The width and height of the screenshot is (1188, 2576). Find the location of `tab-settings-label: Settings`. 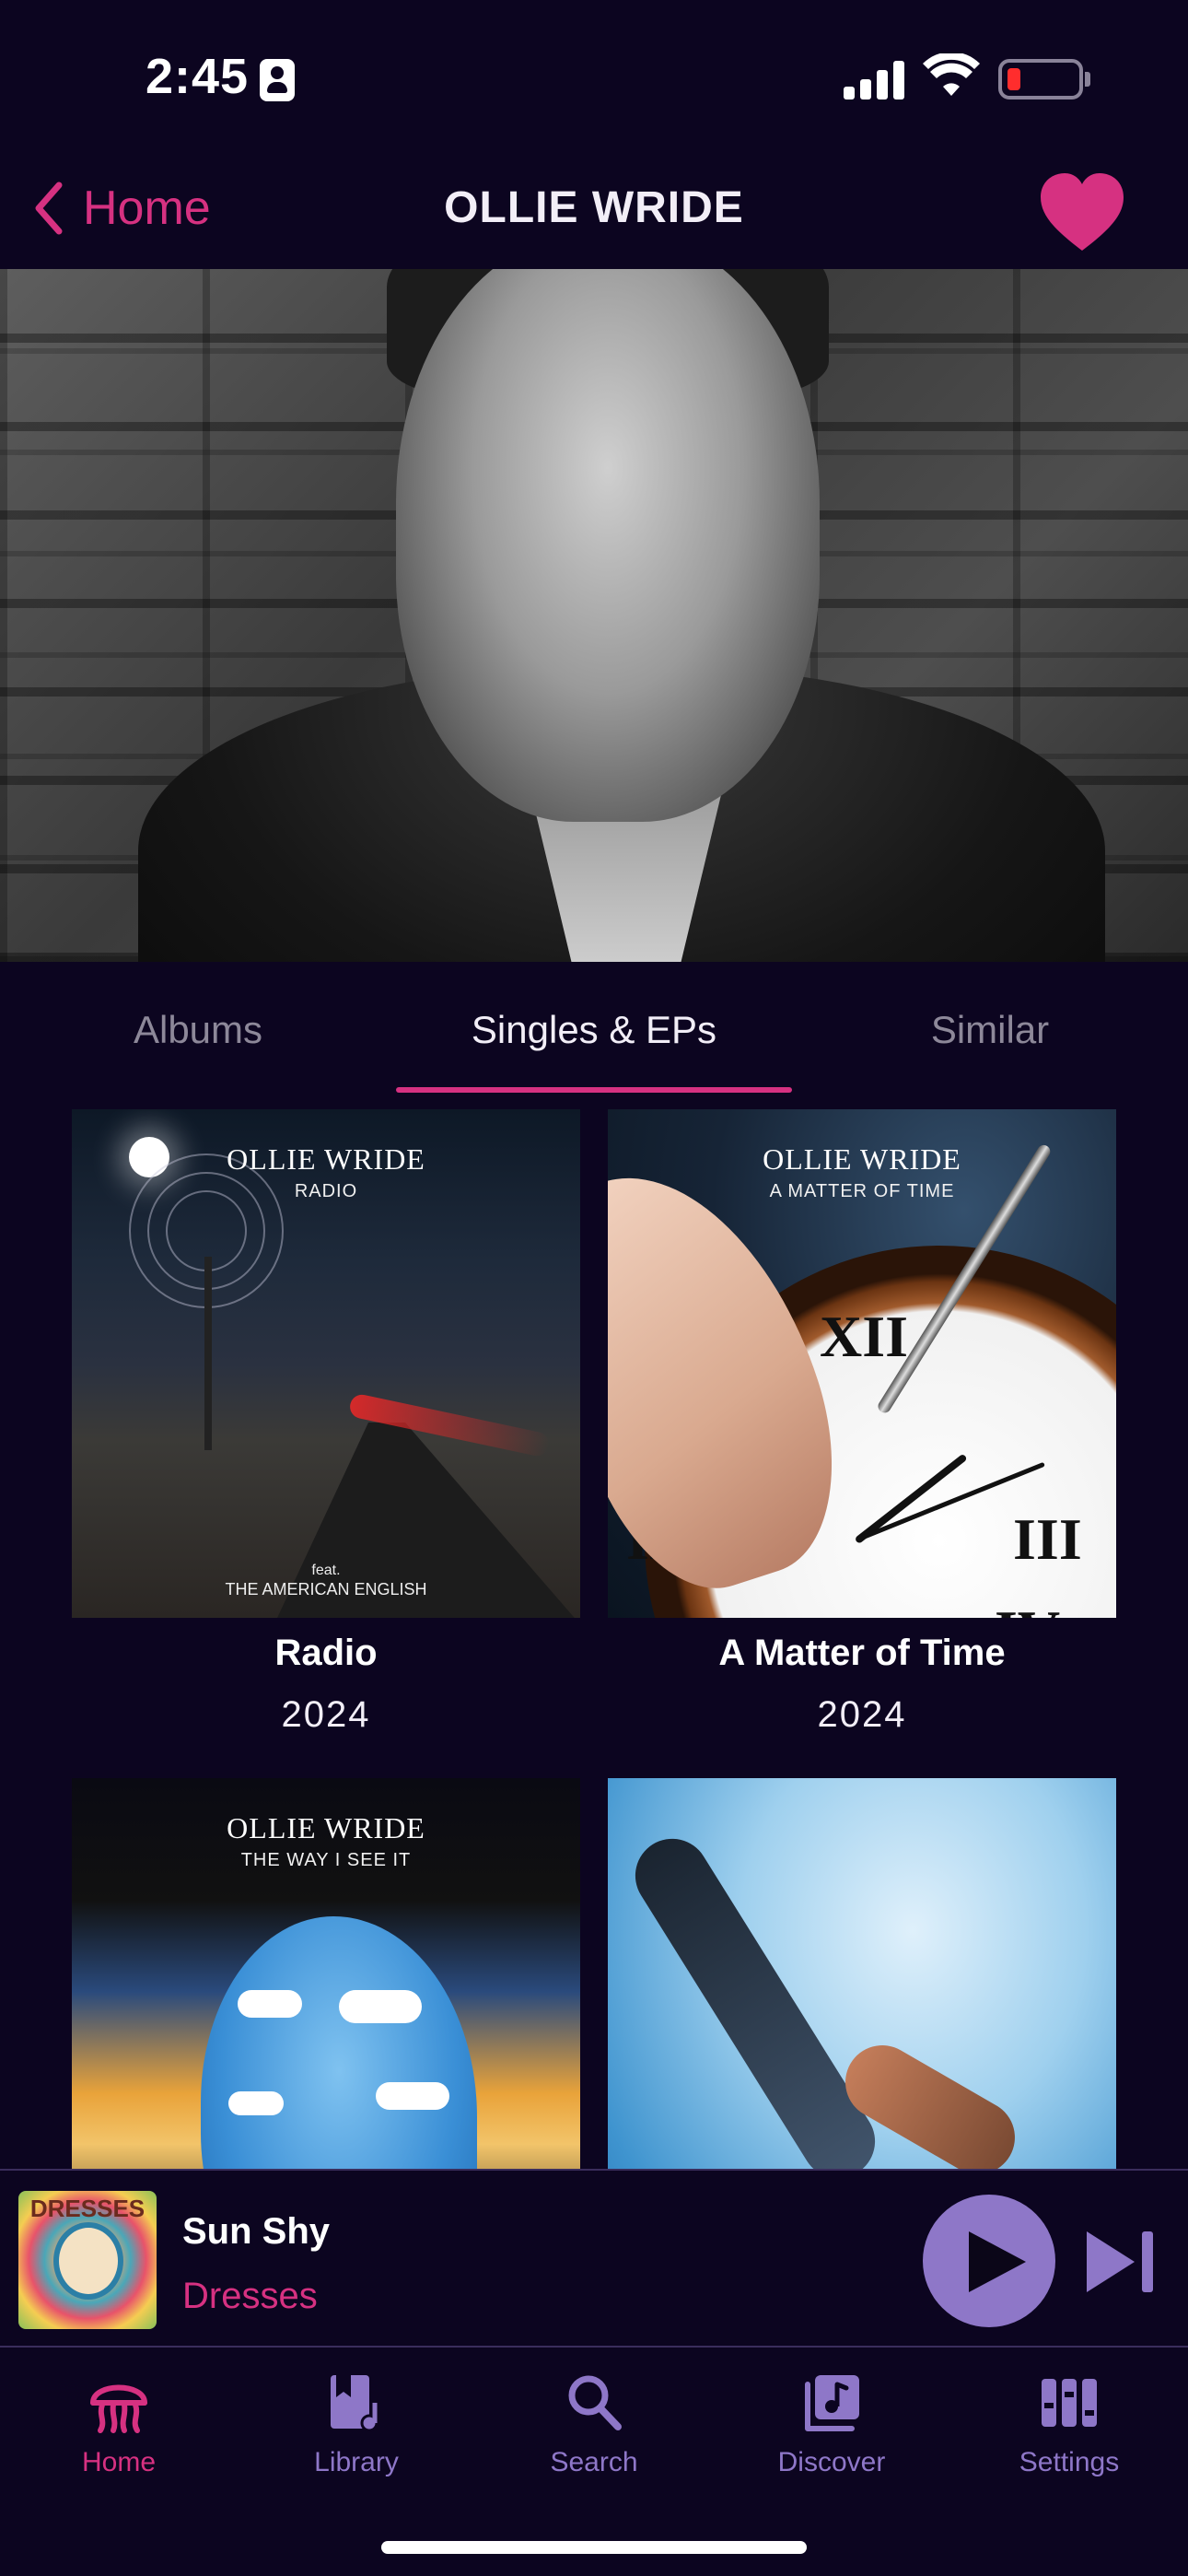

tab-settings-label: Settings is located at coordinates (1069, 2462).